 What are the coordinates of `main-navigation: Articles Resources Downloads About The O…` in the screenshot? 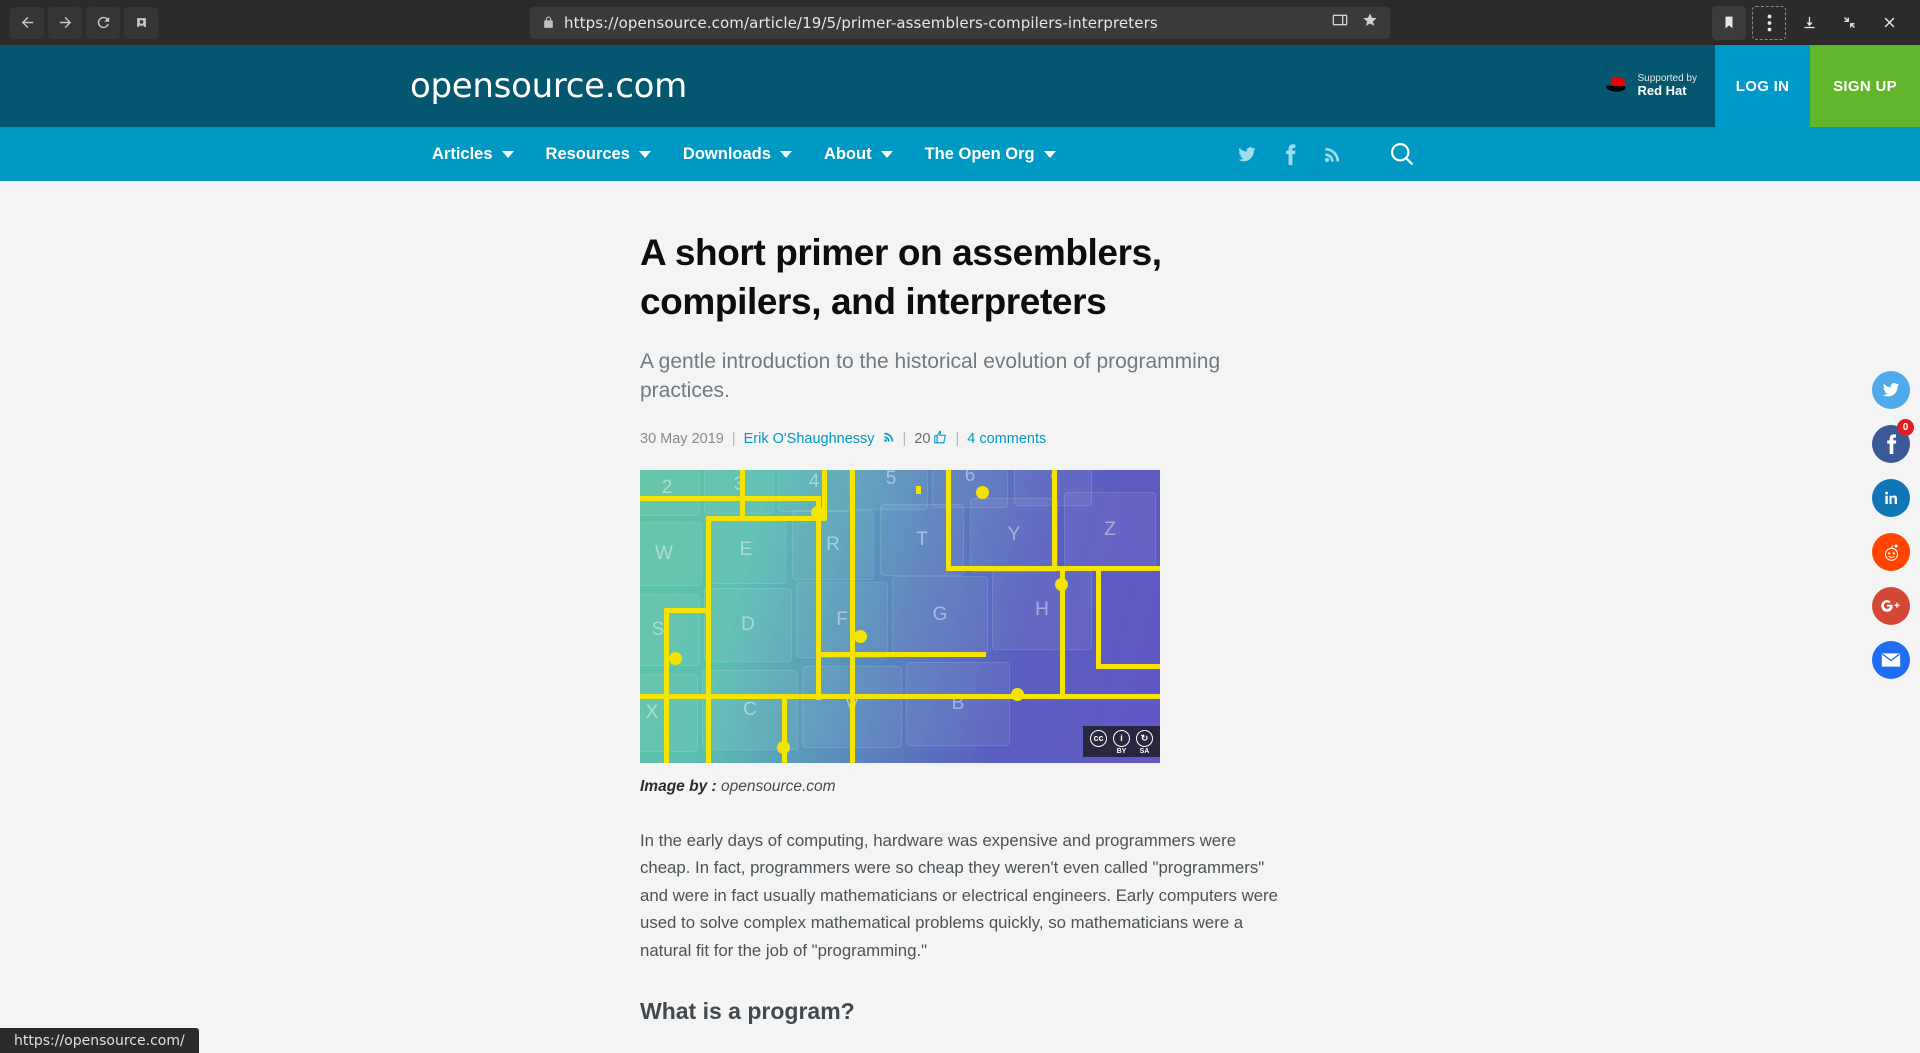 It's located at (960, 154).